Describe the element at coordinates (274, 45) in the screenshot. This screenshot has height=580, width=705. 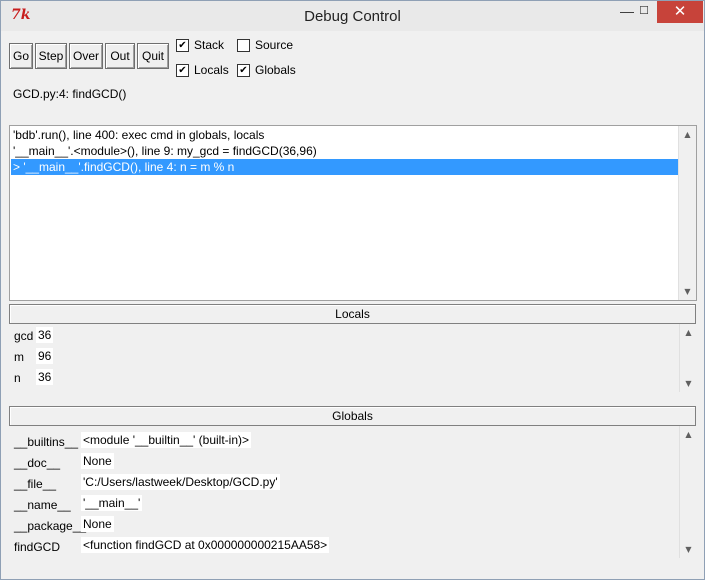
I see `source-label: Source` at that location.